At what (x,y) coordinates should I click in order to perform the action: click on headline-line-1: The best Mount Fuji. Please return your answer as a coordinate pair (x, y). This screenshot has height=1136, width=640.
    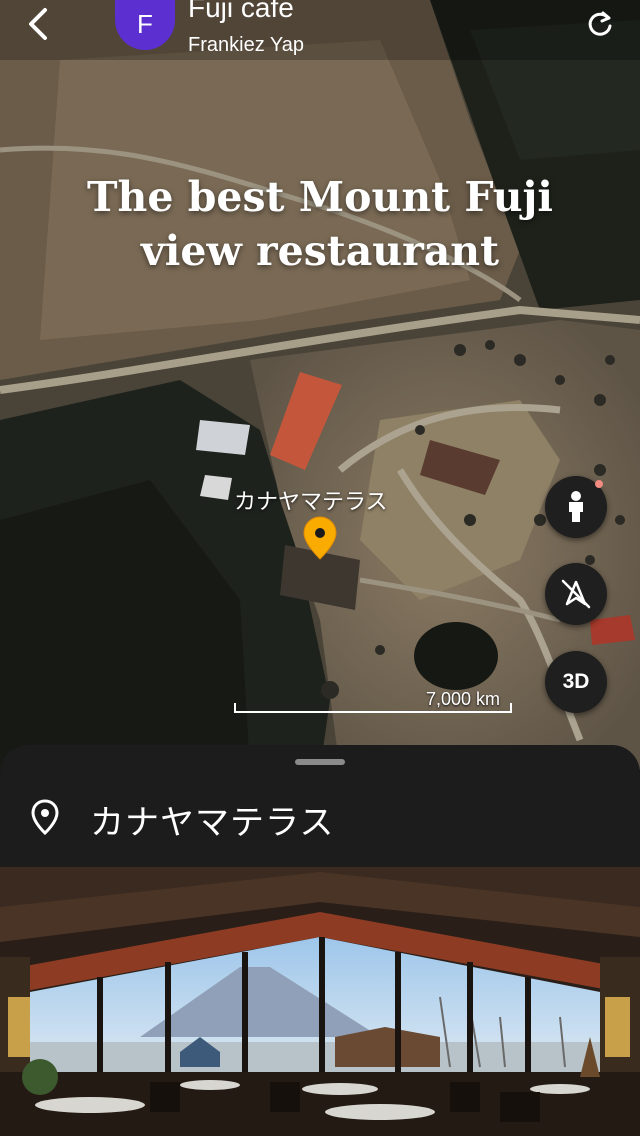
    Looking at the image, I should click on (320, 197).